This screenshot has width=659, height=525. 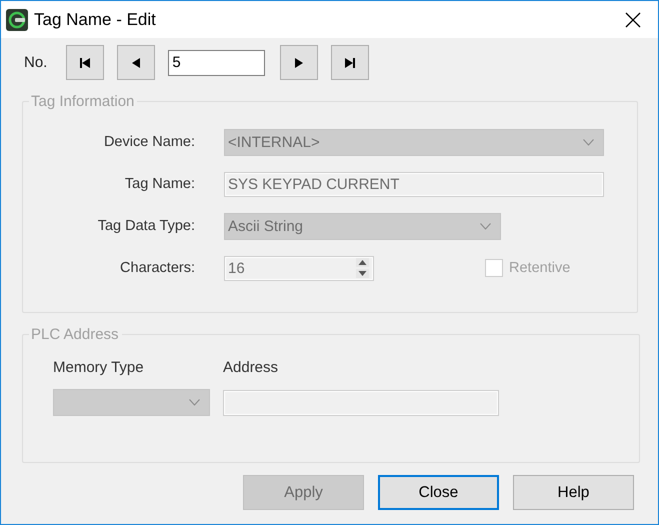 I want to click on dialog-button: Help, so click(x=573, y=492).